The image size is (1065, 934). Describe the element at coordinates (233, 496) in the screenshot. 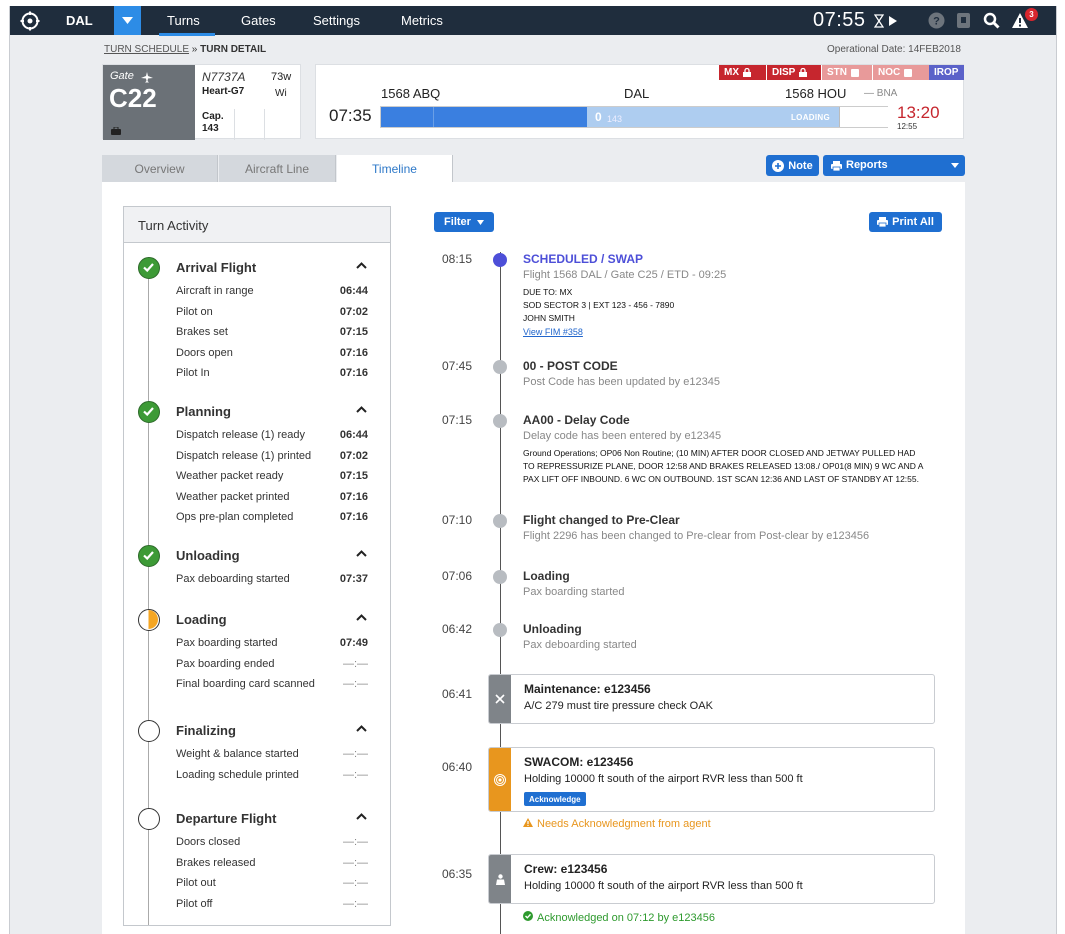

I see `activity-item-label: Weather packet printed` at that location.